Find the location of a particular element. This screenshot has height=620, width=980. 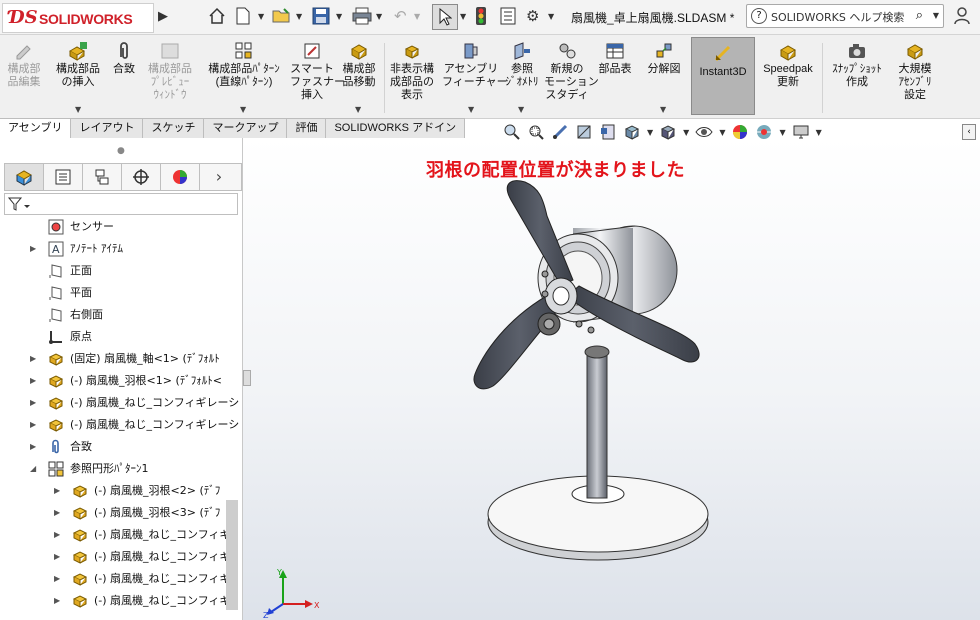

view-orientation-icon is located at coordinates (632, 132).